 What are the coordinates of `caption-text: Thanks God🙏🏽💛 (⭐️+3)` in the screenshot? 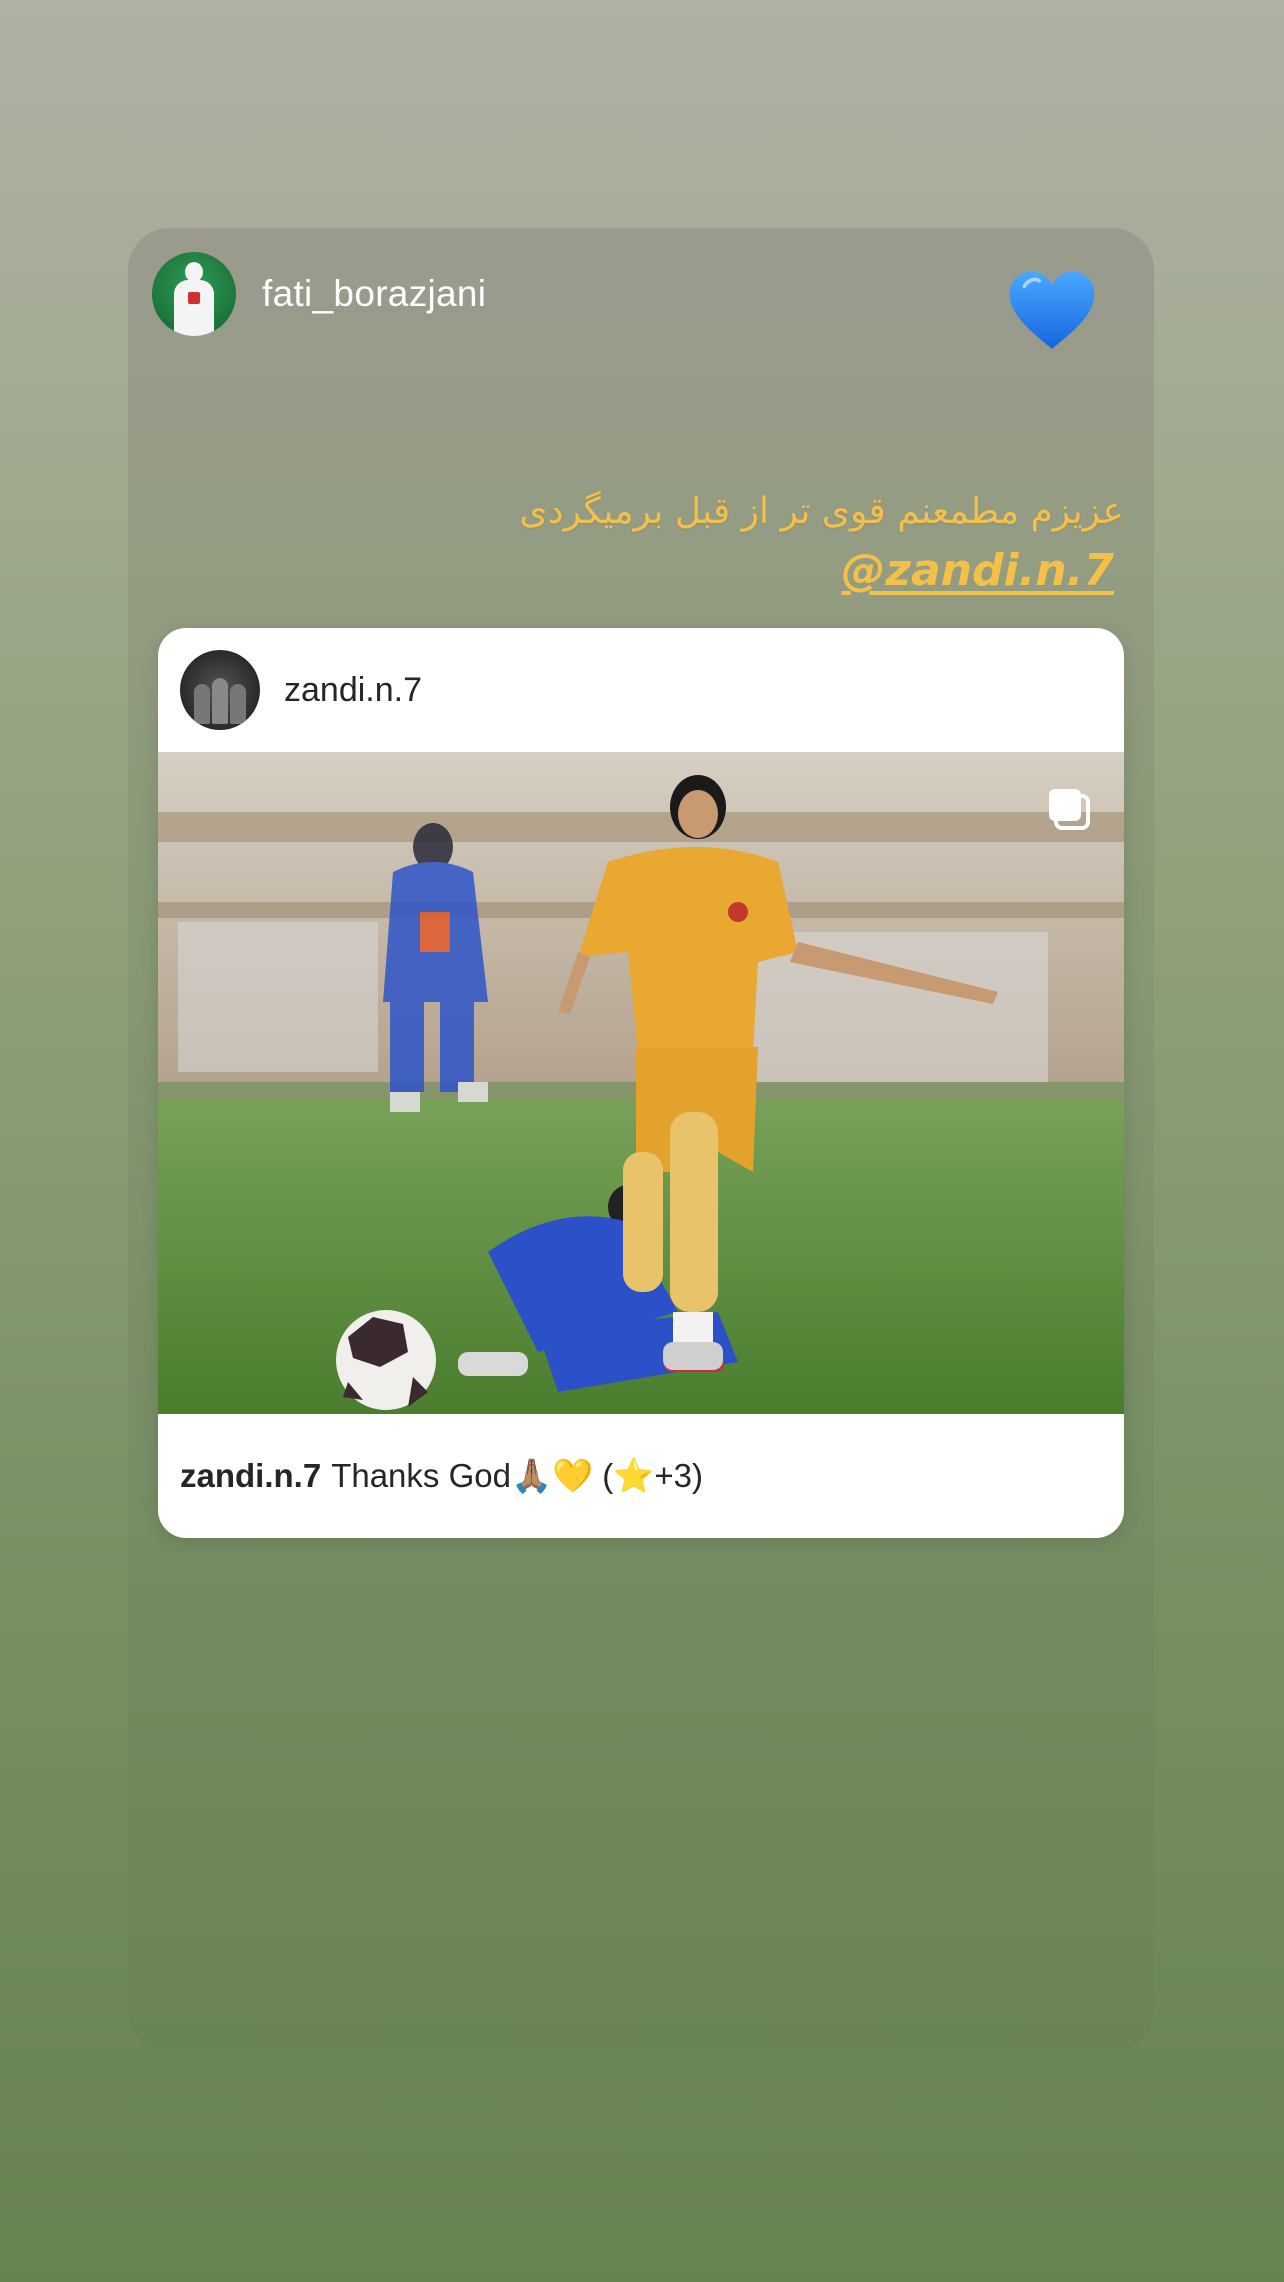 It's located at (517, 1475).